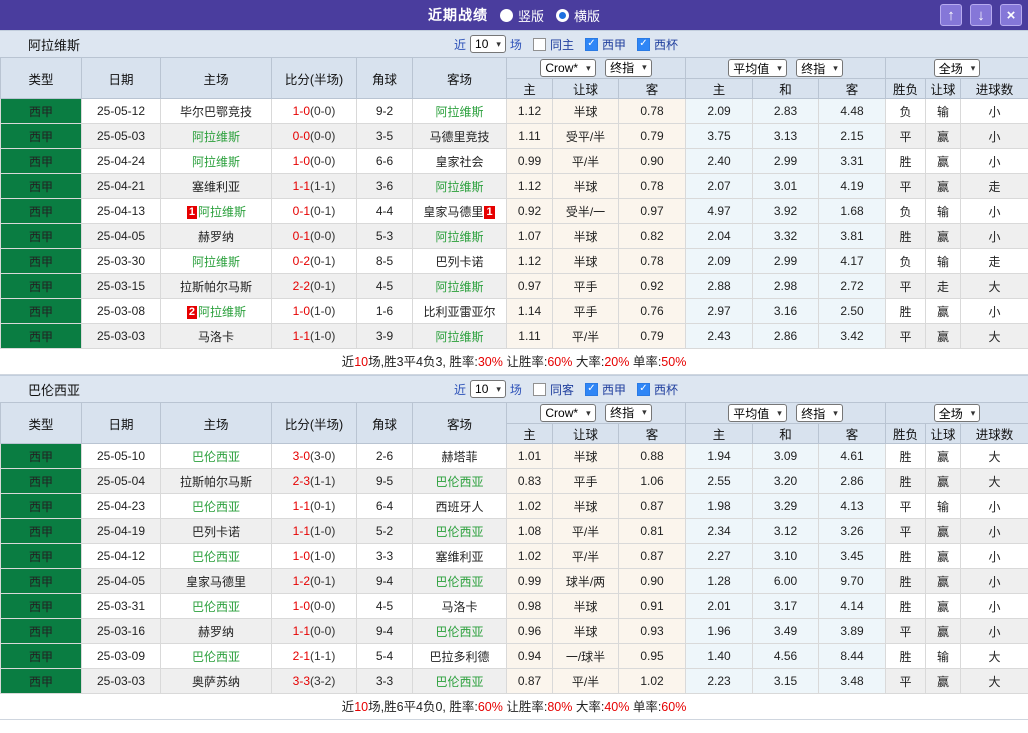 The image size is (1028, 733). What do you see at coordinates (121, 286) in the screenshot?
I see `match-date: 25-03-15` at bounding box center [121, 286].